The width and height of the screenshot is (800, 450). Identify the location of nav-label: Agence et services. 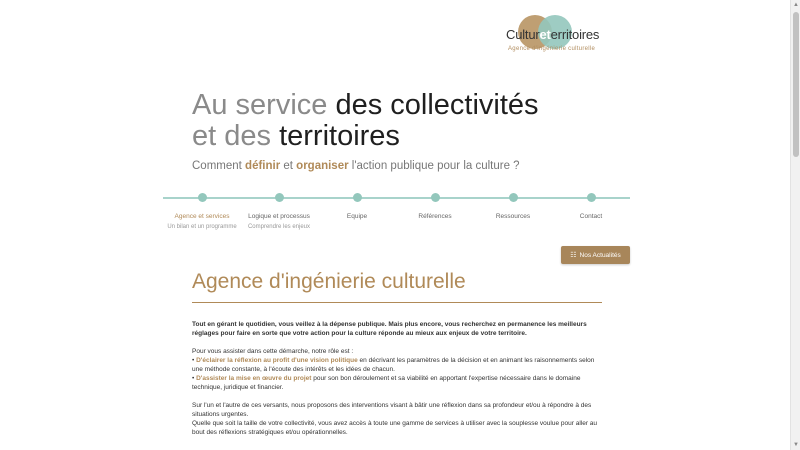
(202, 216).